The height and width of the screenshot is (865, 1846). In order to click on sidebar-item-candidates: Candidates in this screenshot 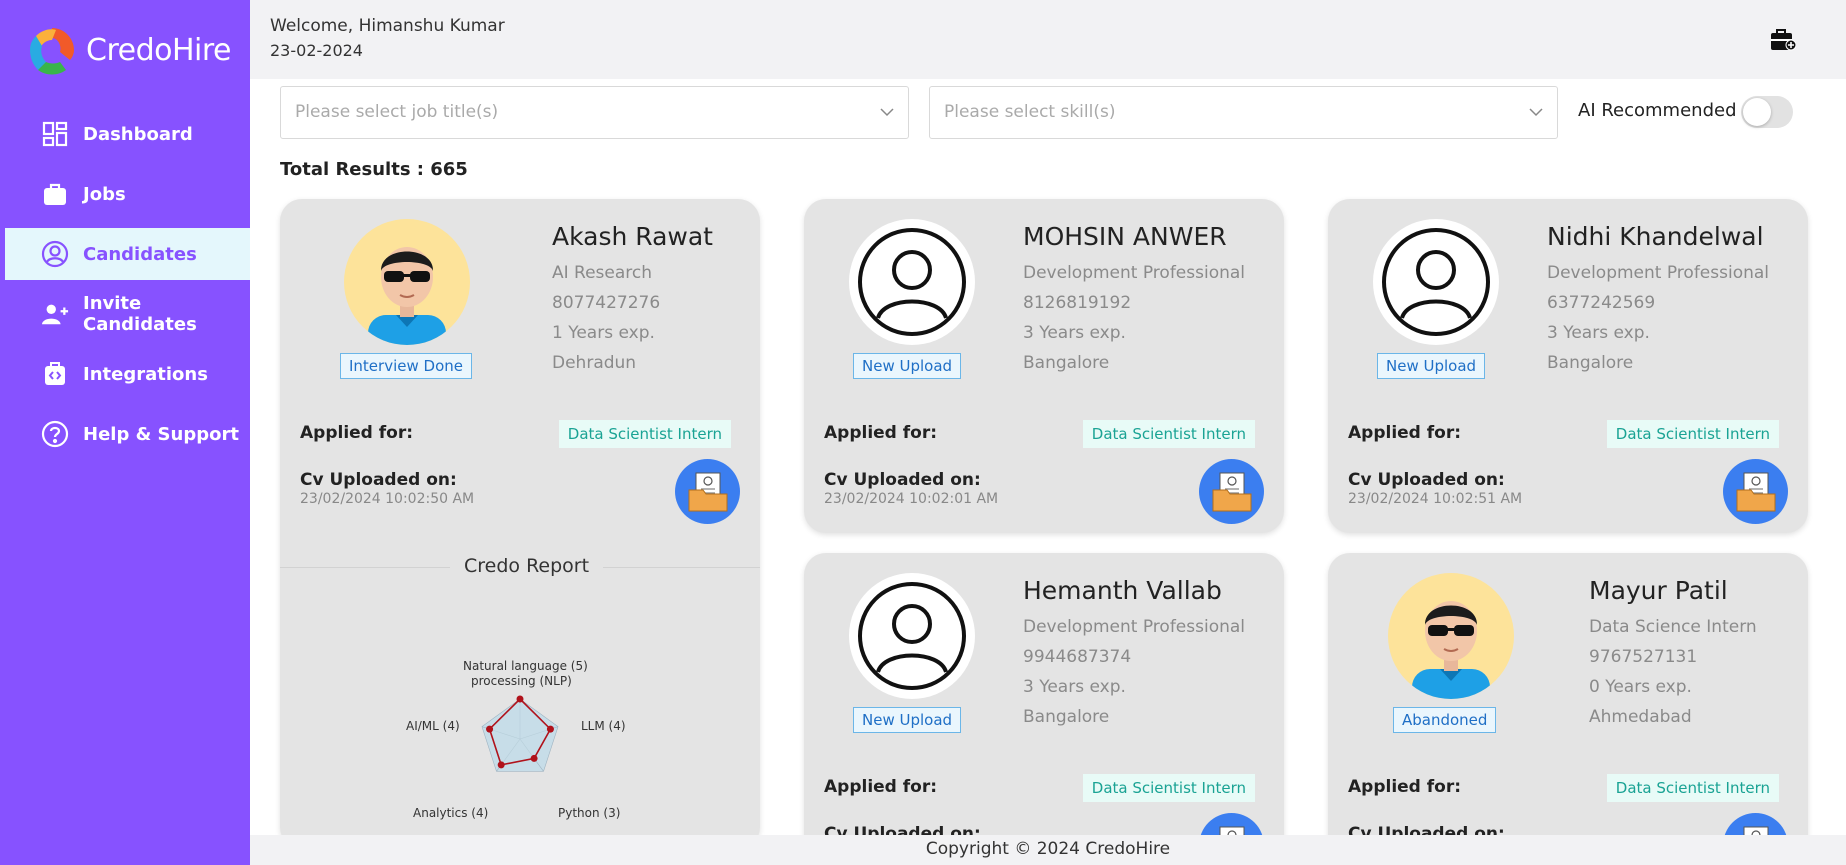, I will do `click(127, 254)`.